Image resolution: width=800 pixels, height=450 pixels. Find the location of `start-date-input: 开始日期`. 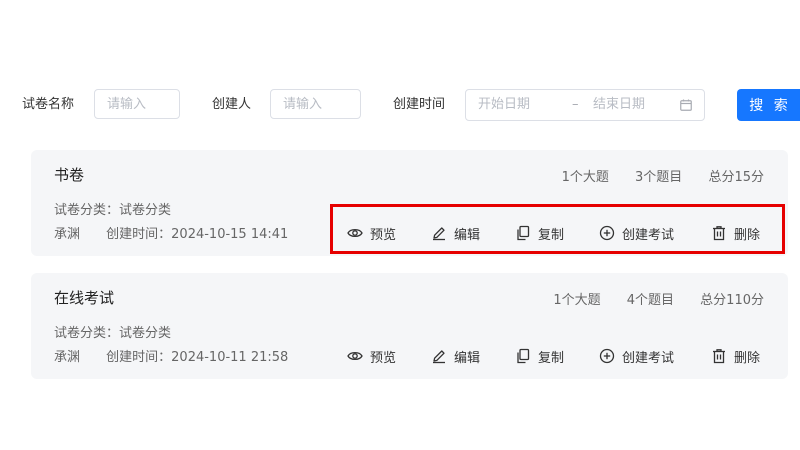

start-date-input: 开始日期 is located at coordinates (504, 105).